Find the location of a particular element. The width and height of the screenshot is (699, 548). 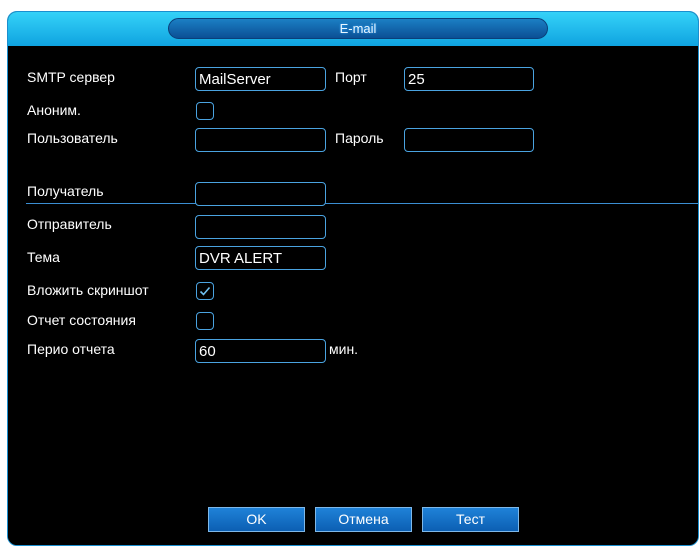

user-input is located at coordinates (260, 140).